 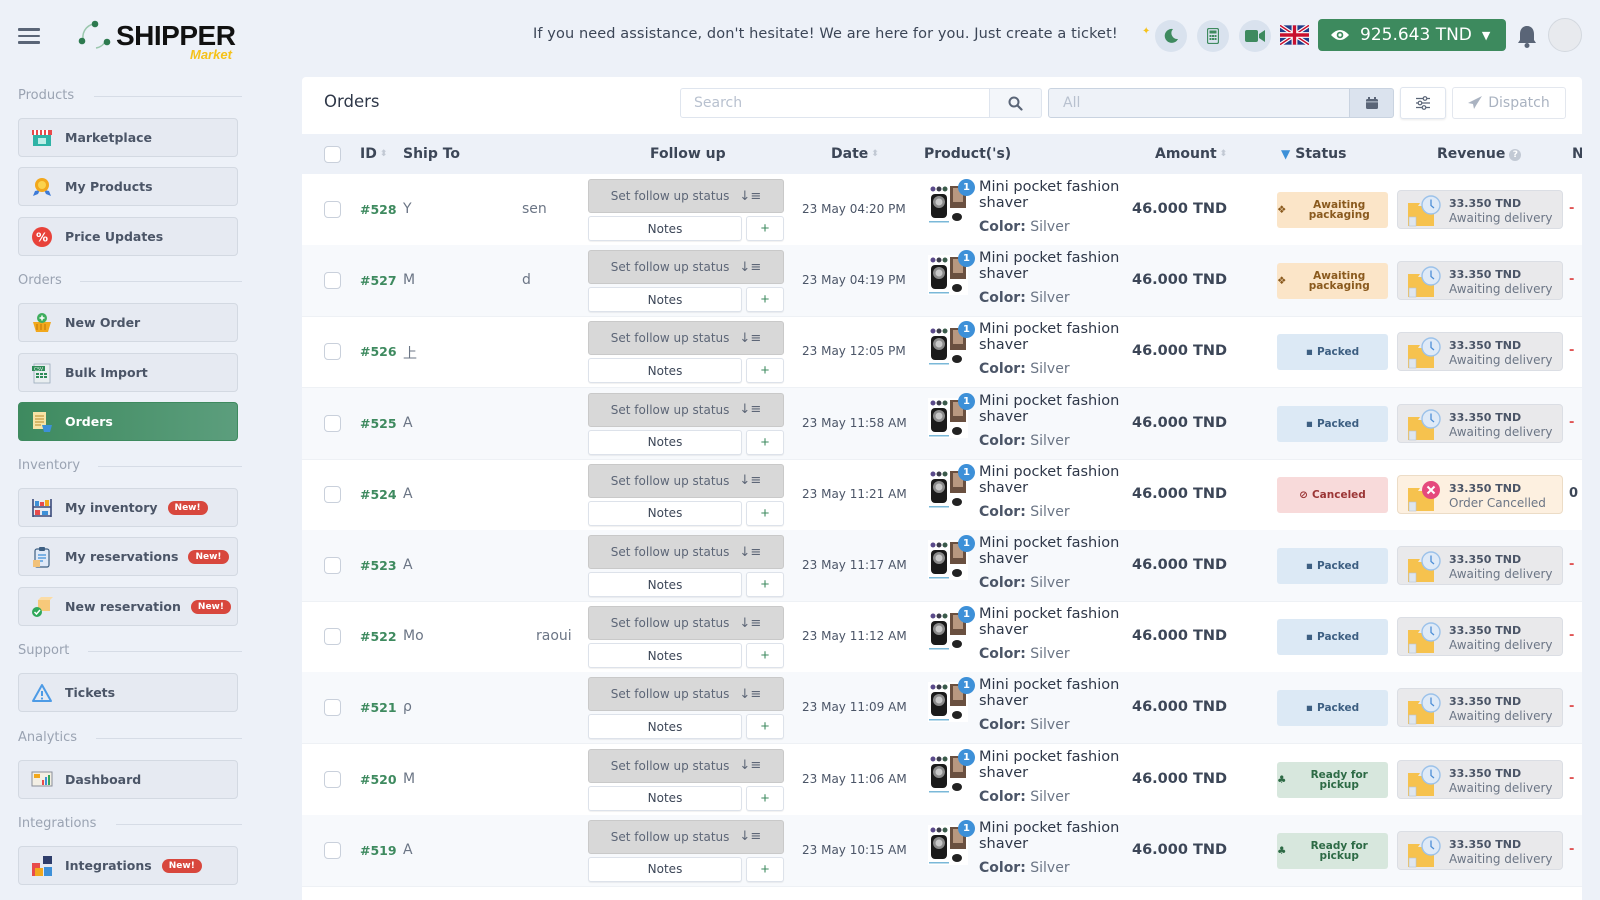 I want to click on help-icon: ?, so click(x=1515, y=155).